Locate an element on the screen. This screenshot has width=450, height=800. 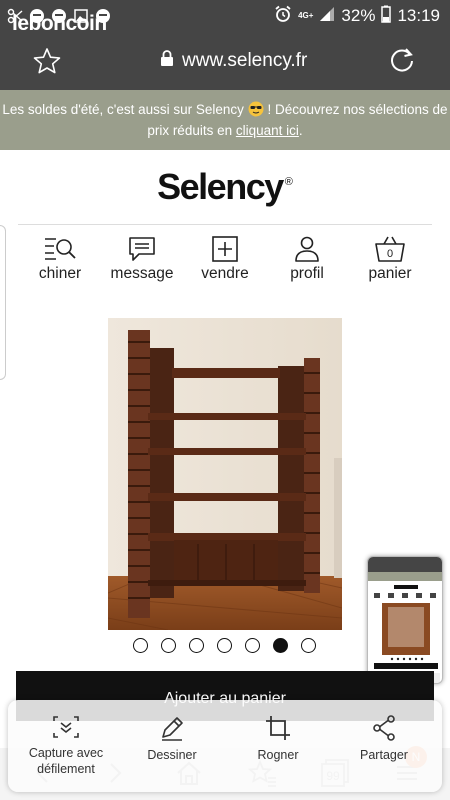
sunglasses-emoji-icon is located at coordinates (256, 111).